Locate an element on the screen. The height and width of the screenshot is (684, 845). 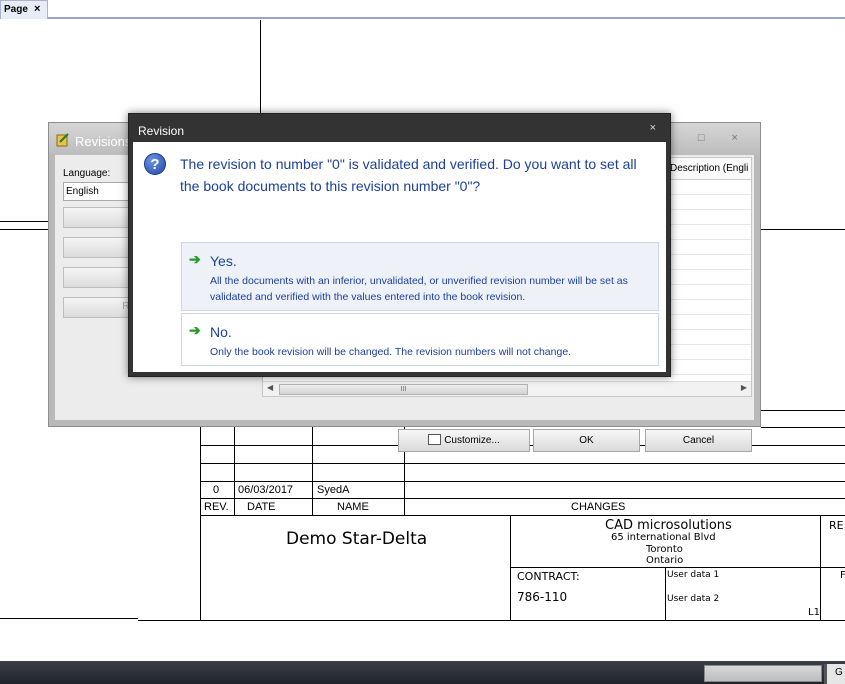
scroll-right-icon: ▶ is located at coordinates (744, 387).